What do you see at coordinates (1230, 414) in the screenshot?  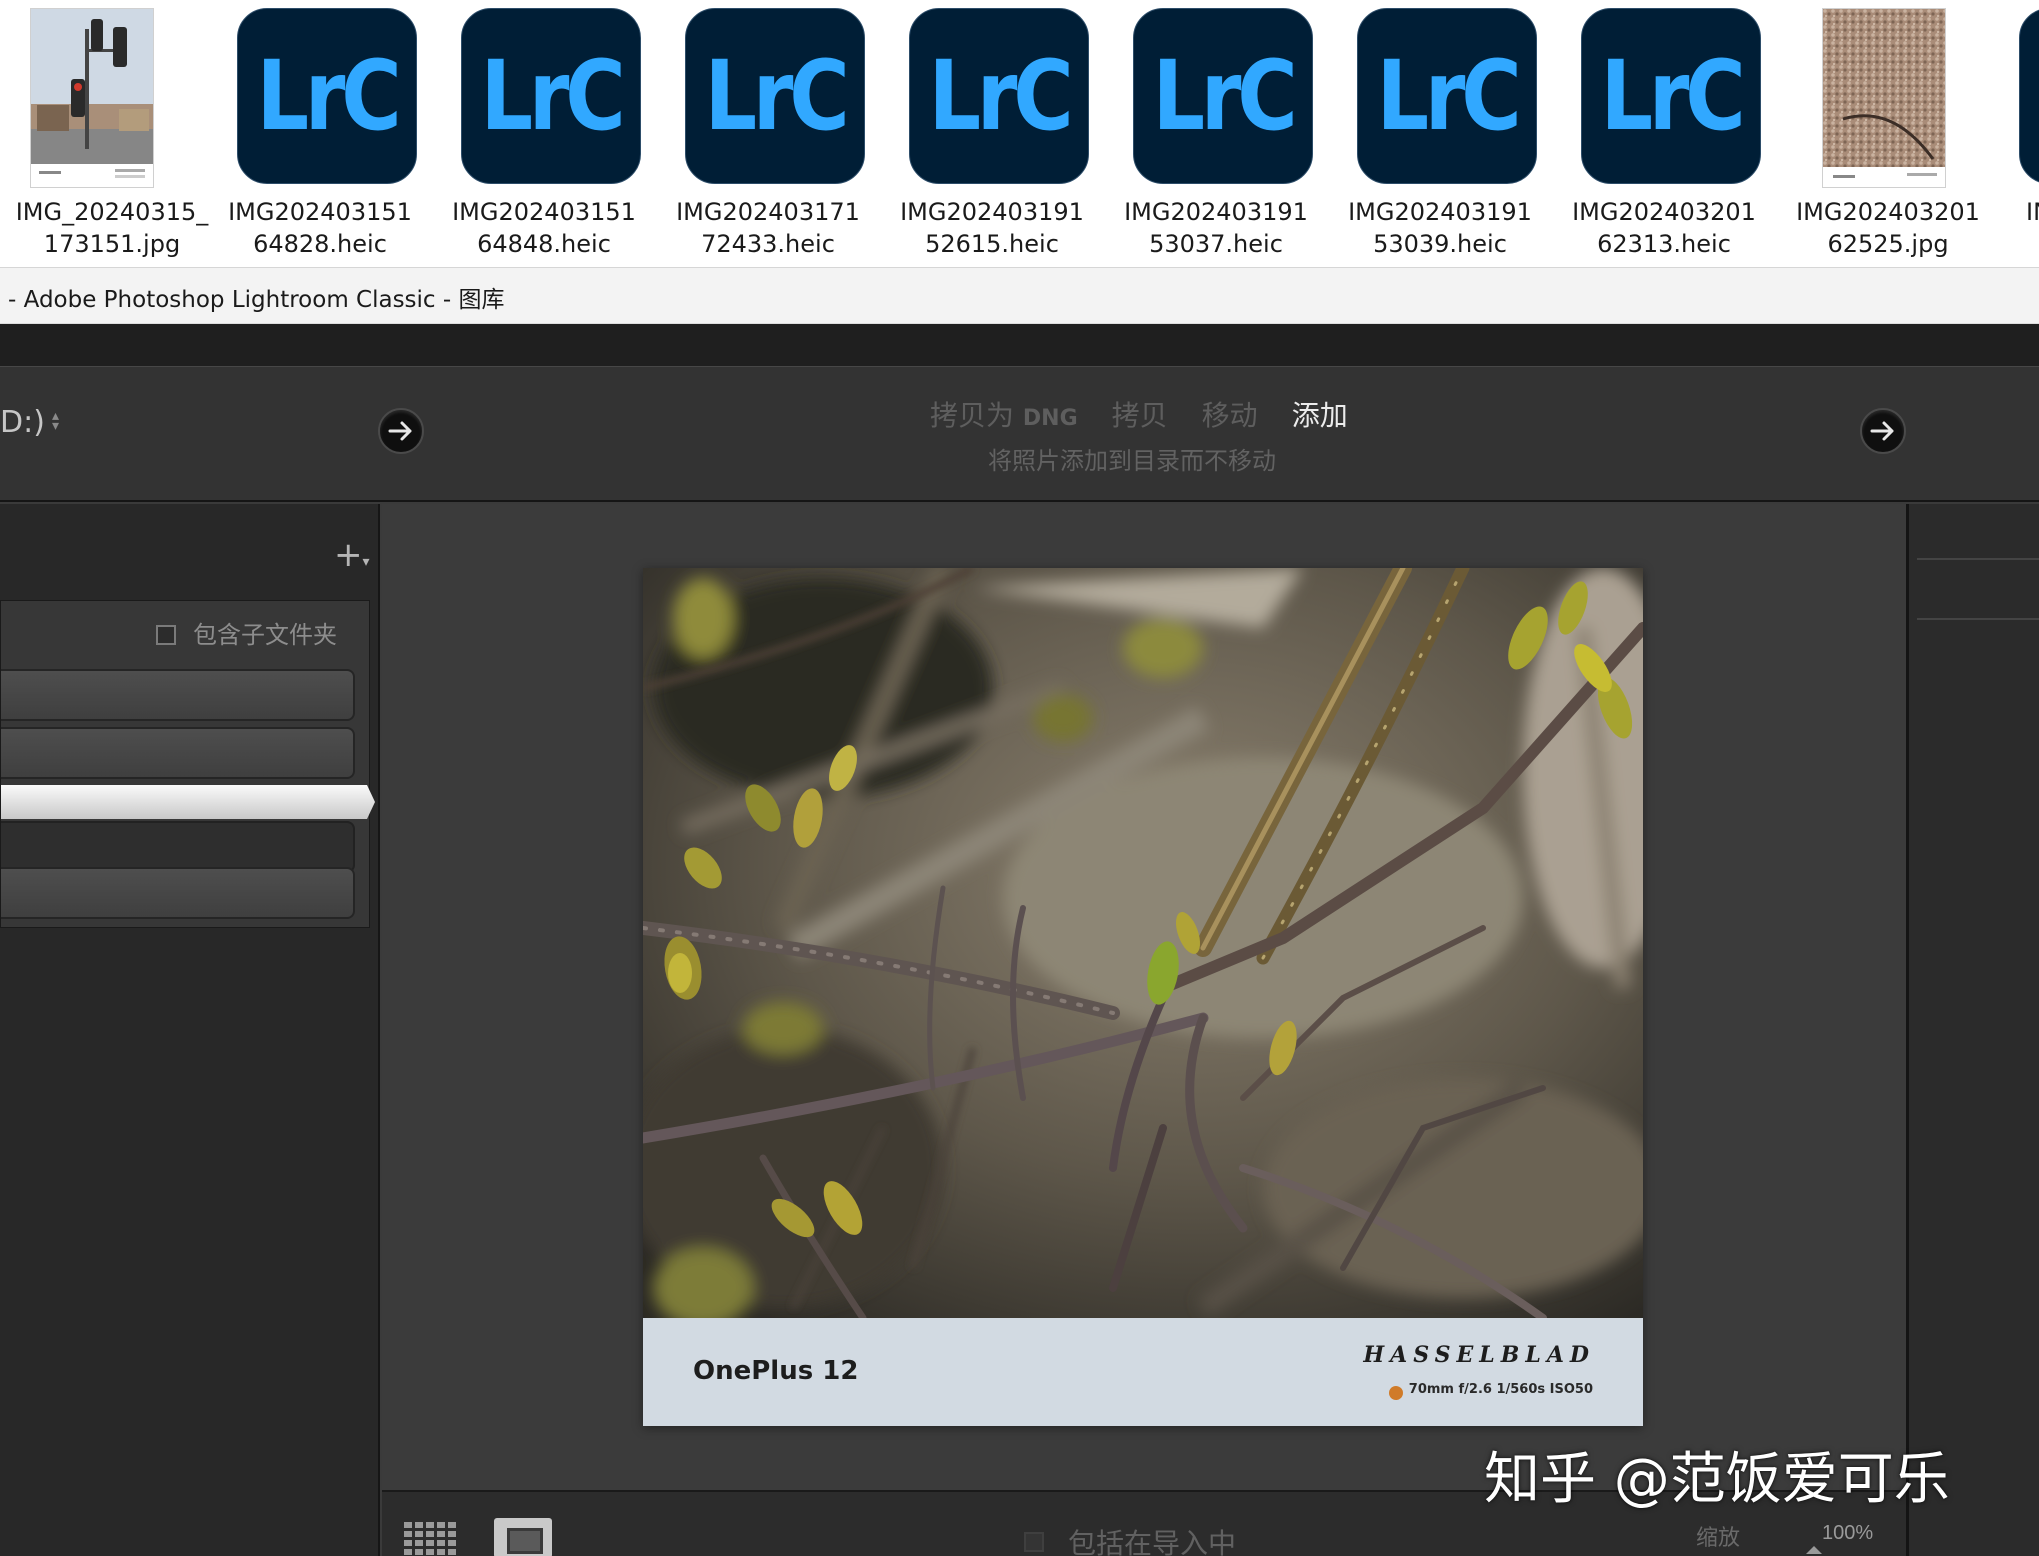 I see `mode-move: 移动` at bounding box center [1230, 414].